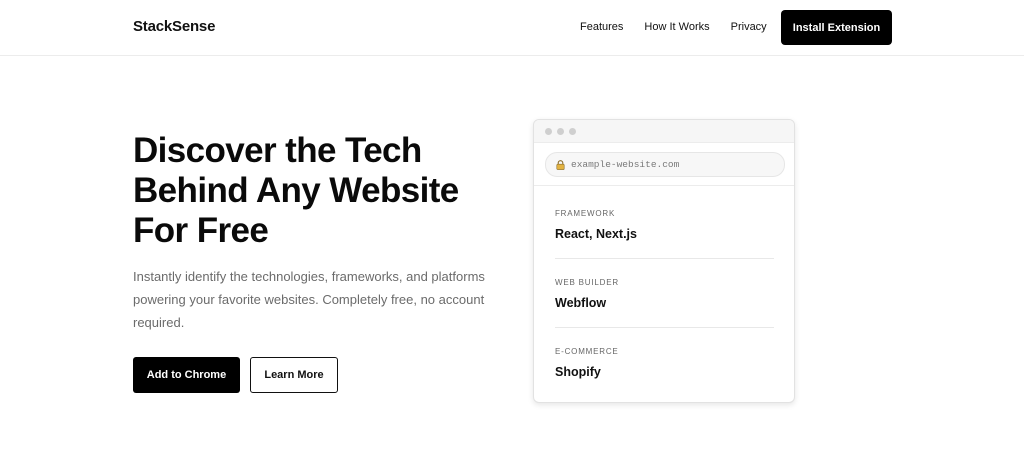 This screenshot has width=1024, height=464. What do you see at coordinates (587, 282) in the screenshot?
I see `tech-item-label: WEB BUILDER` at bounding box center [587, 282].